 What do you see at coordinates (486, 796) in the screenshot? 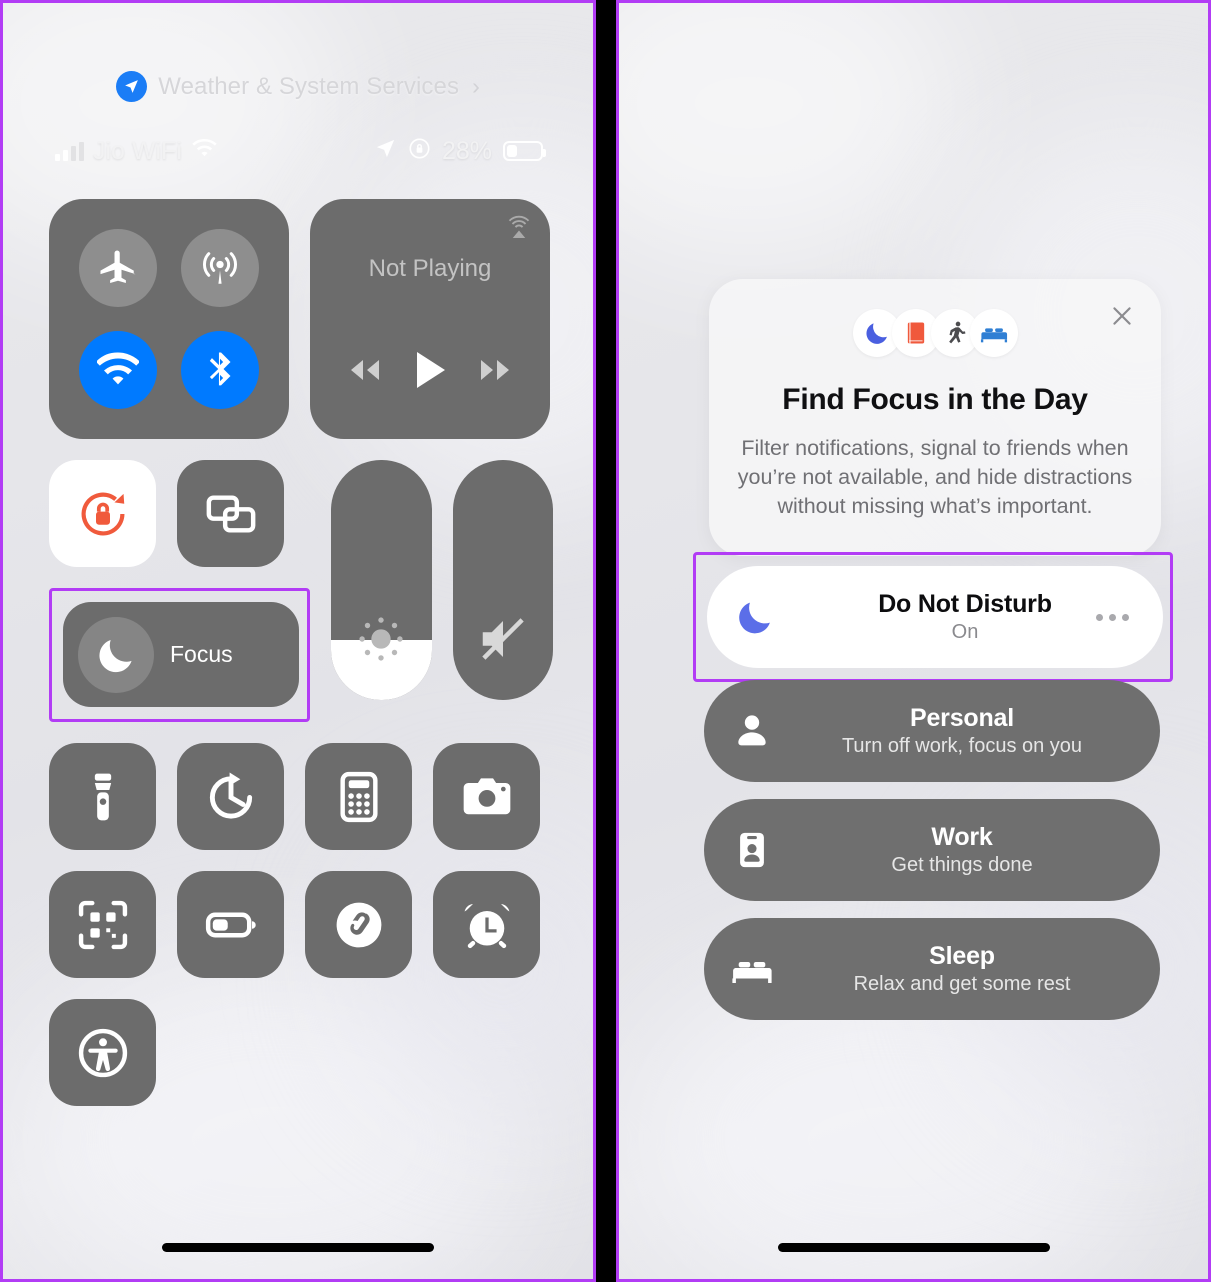
I see `camera-button` at bounding box center [486, 796].